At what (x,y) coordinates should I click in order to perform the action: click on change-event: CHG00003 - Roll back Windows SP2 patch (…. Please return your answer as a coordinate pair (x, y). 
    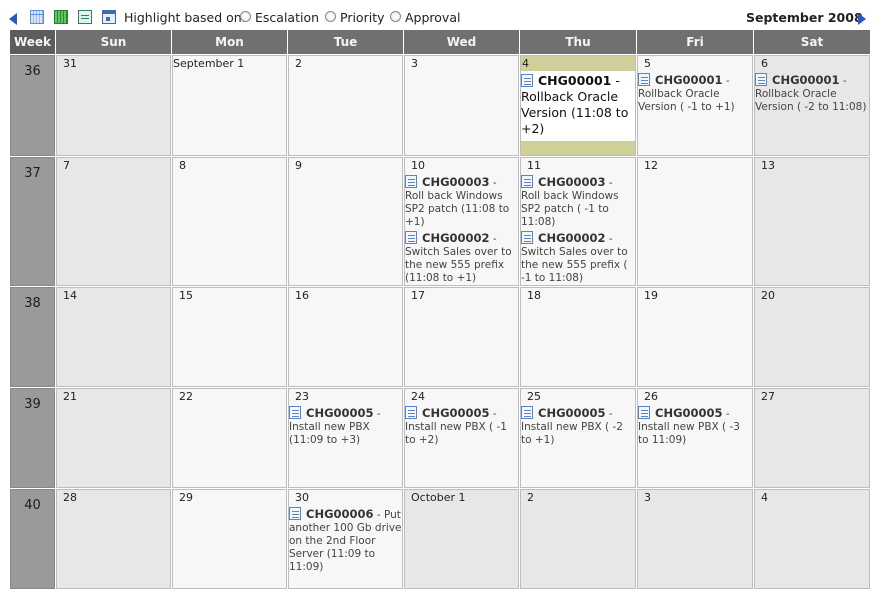
    Looking at the image, I should click on (461, 202).